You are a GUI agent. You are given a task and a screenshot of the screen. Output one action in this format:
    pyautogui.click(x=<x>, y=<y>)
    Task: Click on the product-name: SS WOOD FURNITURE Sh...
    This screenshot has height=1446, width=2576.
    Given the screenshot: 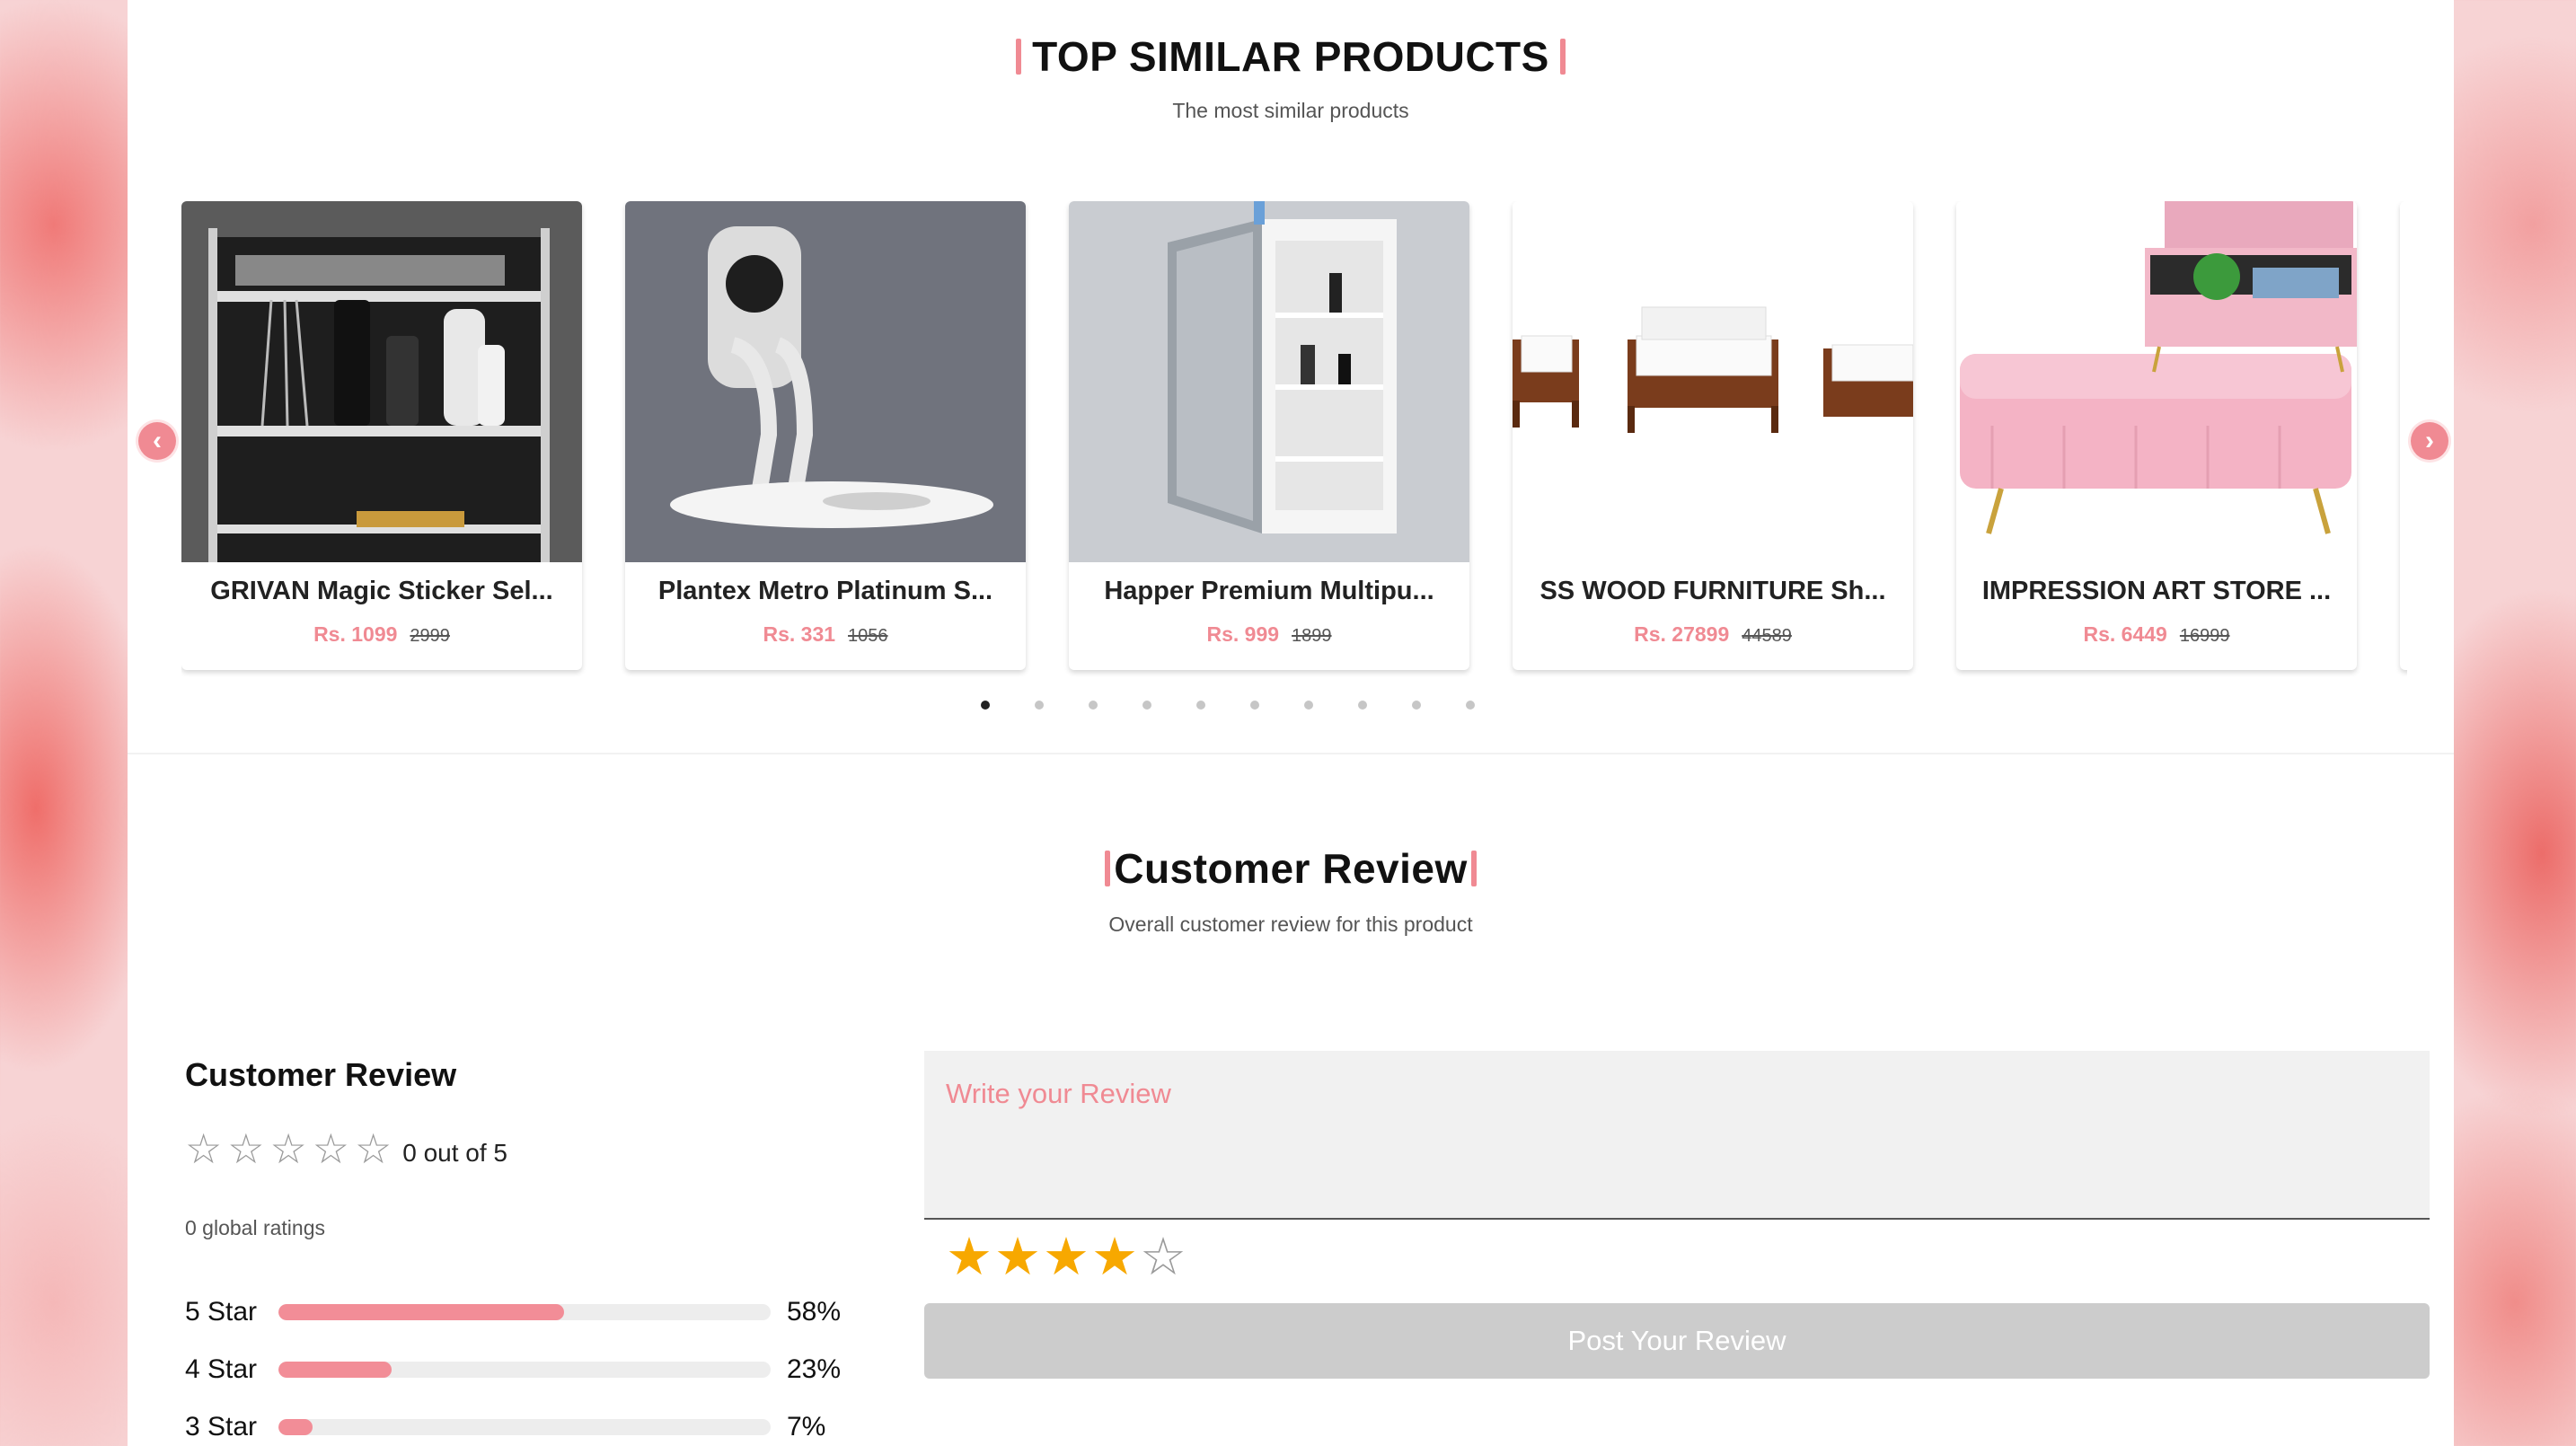 What is the action you would take?
    pyautogui.click(x=1713, y=591)
    